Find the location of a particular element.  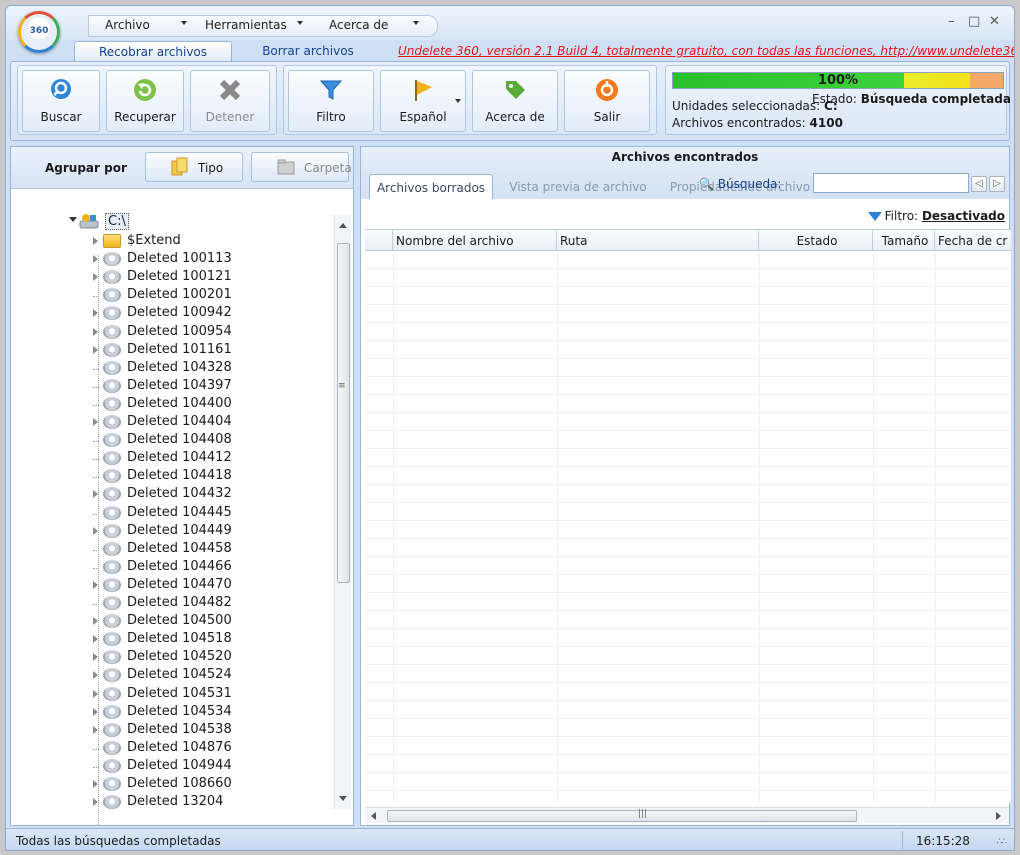

found-value: 4100 is located at coordinates (826, 123).